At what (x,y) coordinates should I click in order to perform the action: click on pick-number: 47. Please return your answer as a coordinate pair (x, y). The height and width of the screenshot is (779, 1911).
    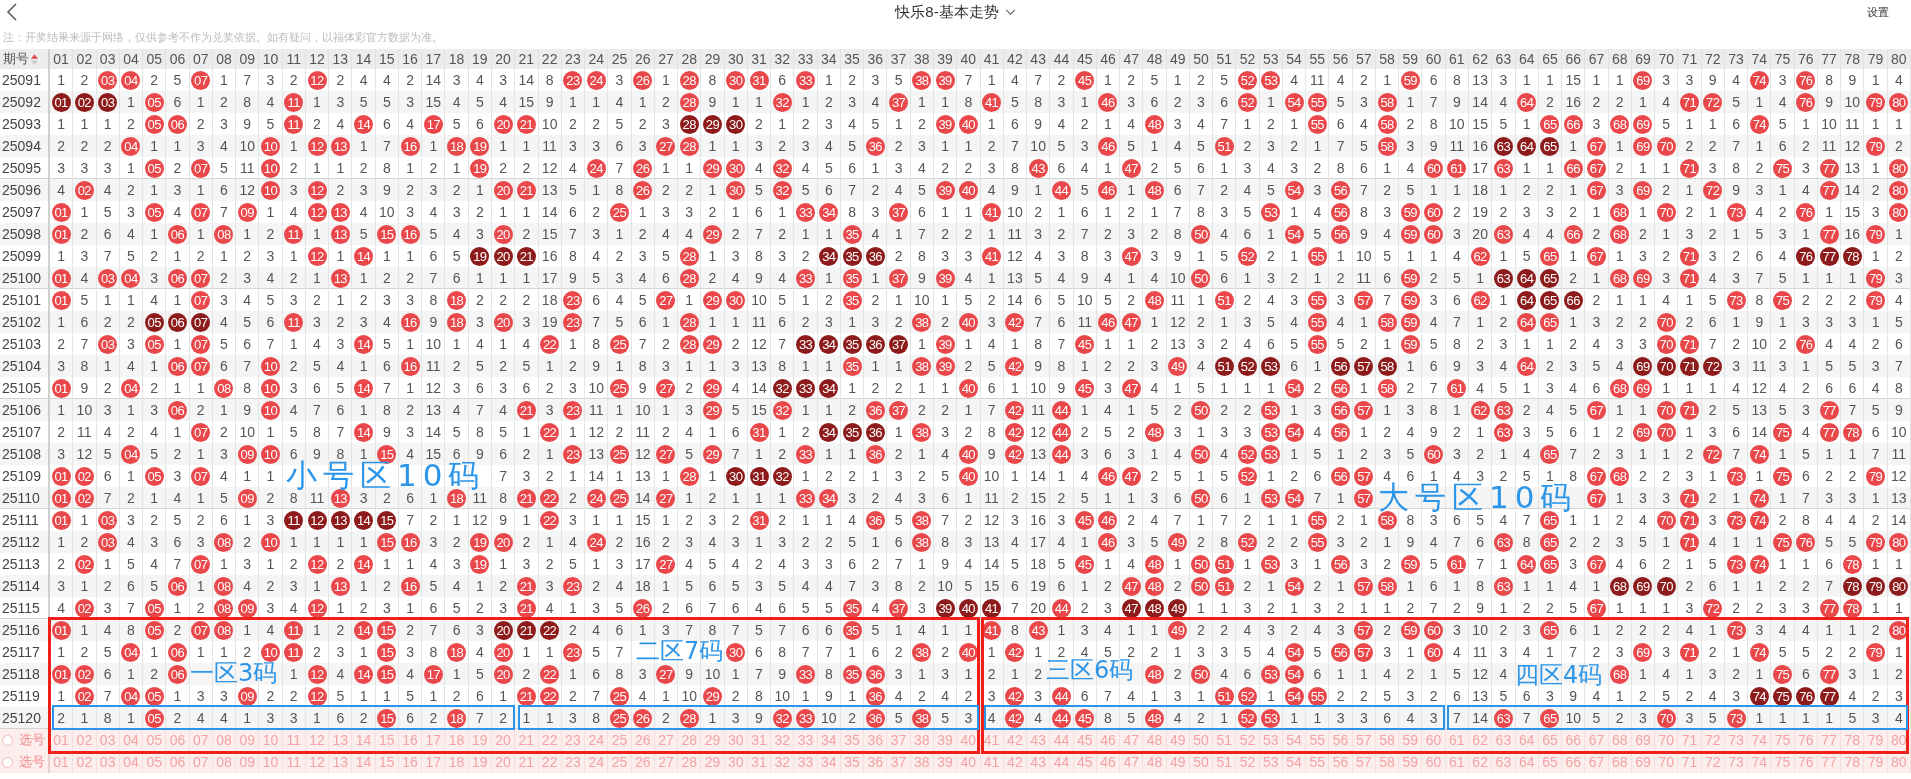
    Looking at the image, I should click on (1132, 762).